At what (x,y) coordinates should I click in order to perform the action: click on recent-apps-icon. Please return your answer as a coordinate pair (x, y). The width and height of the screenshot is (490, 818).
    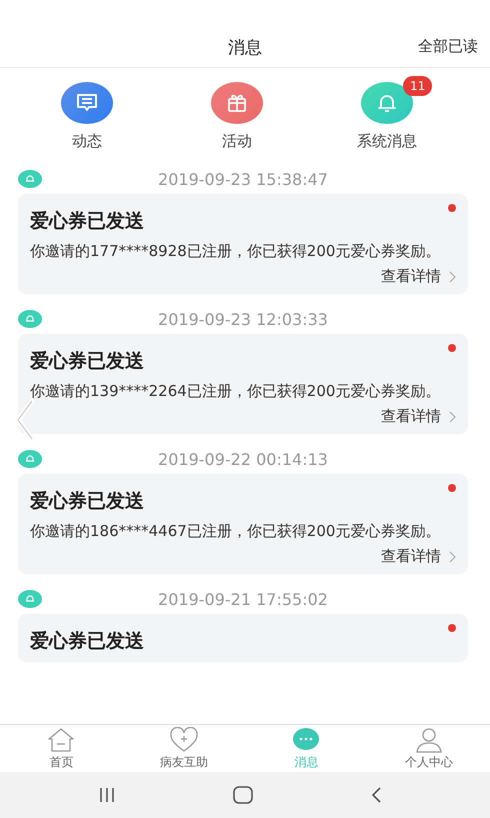
    Looking at the image, I should click on (107, 795).